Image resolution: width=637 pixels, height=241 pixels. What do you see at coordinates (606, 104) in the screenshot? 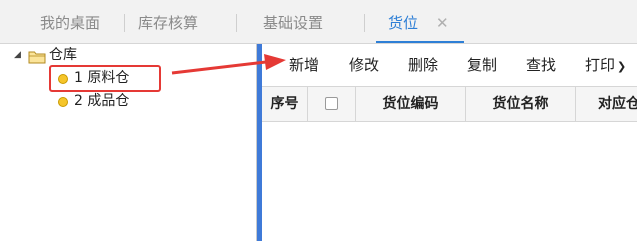
I see `column-header-warehouse: 对应仓` at bounding box center [606, 104].